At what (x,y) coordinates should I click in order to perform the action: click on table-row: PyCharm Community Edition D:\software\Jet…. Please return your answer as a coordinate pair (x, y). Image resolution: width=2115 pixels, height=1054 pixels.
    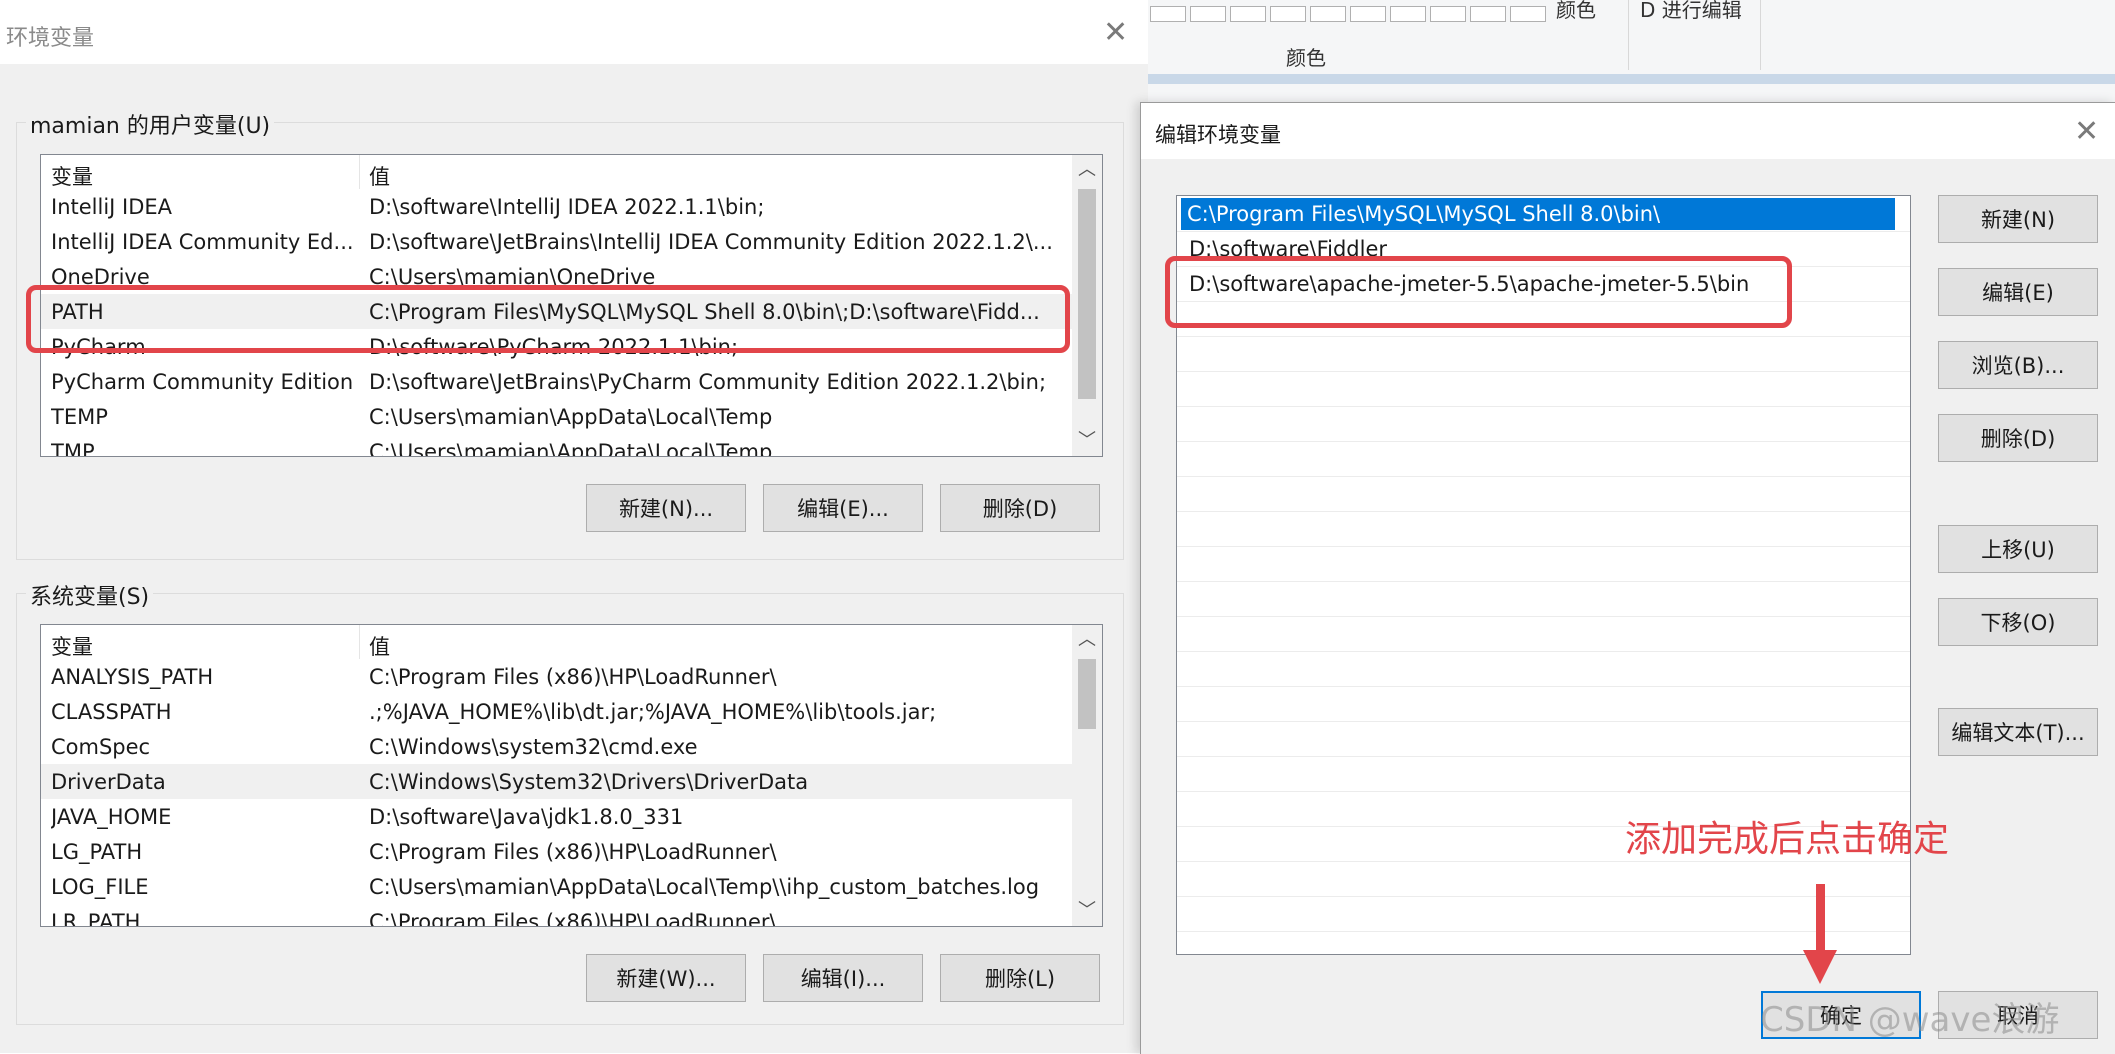
    Looking at the image, I should click on (556, 381).